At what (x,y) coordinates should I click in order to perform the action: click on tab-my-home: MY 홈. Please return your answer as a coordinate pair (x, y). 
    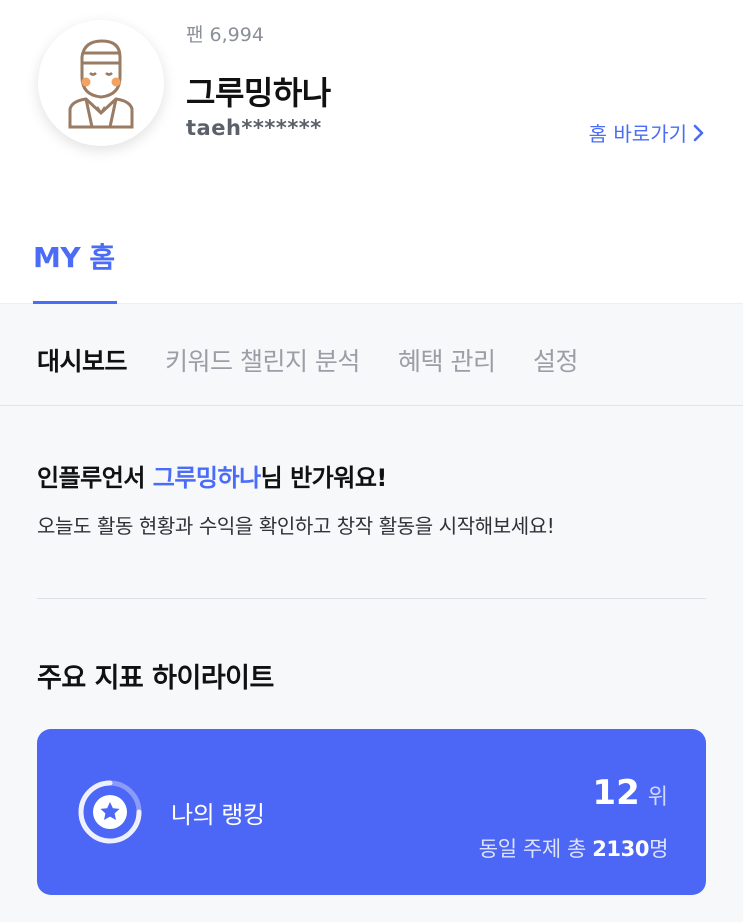
    Looking at the image, I should click on (75, 270).